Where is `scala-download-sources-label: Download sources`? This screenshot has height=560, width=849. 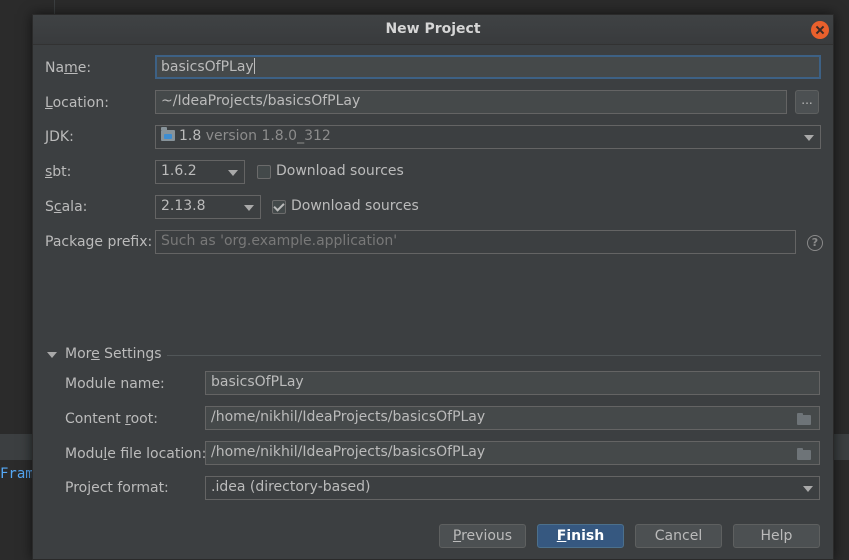 scala-download-sources-label: Download sources is located at coordinates (355, 206).